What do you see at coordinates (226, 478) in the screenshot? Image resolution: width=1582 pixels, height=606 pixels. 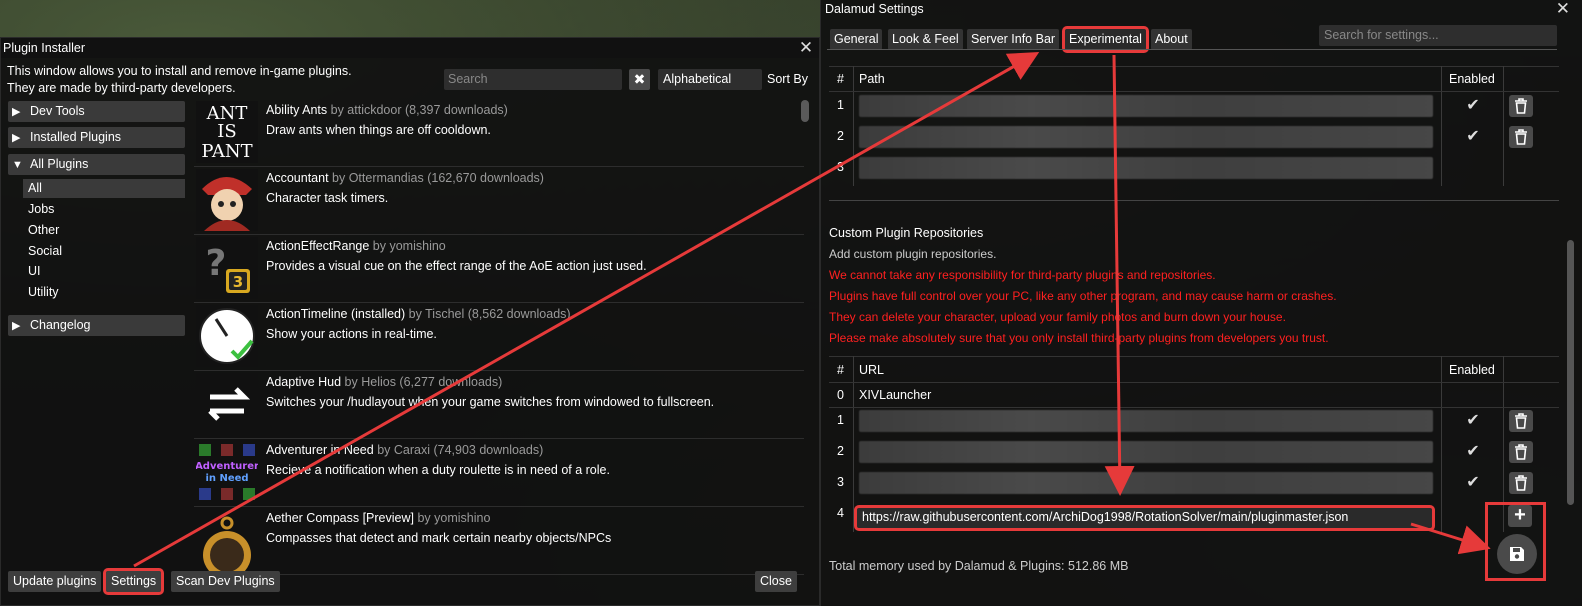 I see `svg-text: in Need` at bounding box center [226, 478].